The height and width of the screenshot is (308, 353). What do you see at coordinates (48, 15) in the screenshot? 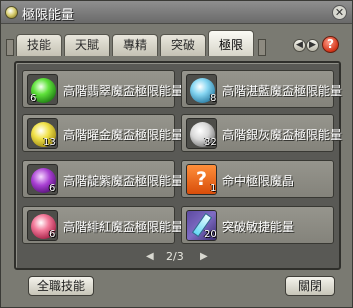
I see `window-title: 極限能量` at bounding box center [48, 15].